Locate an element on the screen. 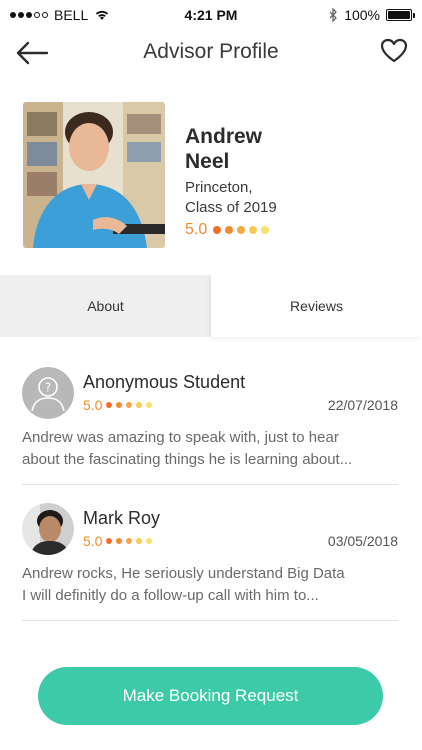 The image size is (422, 750). advisor-photo is located at coordinates (94, 175).